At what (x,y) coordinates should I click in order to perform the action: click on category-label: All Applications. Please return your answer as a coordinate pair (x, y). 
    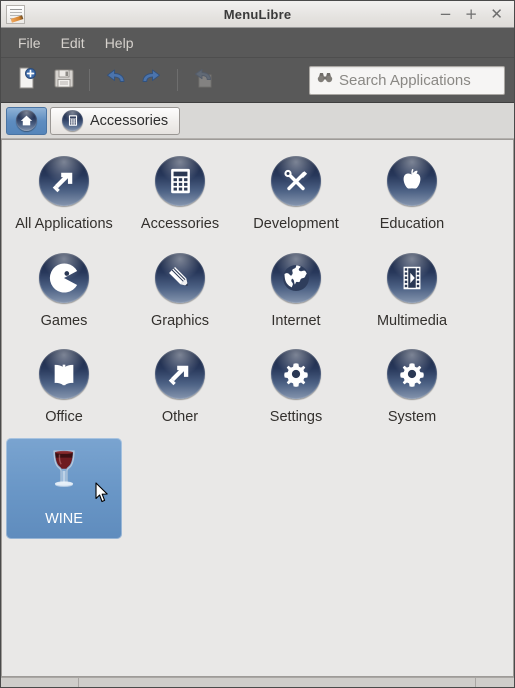
    Looking at the image, I should click on (64, 224).